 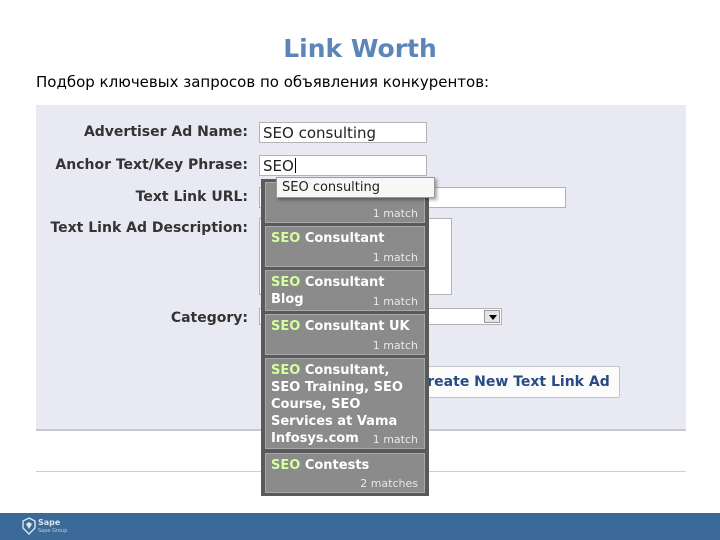 I want to click on suggestion-item: SEO Contests 2 matches, so click(x=345, y=473).